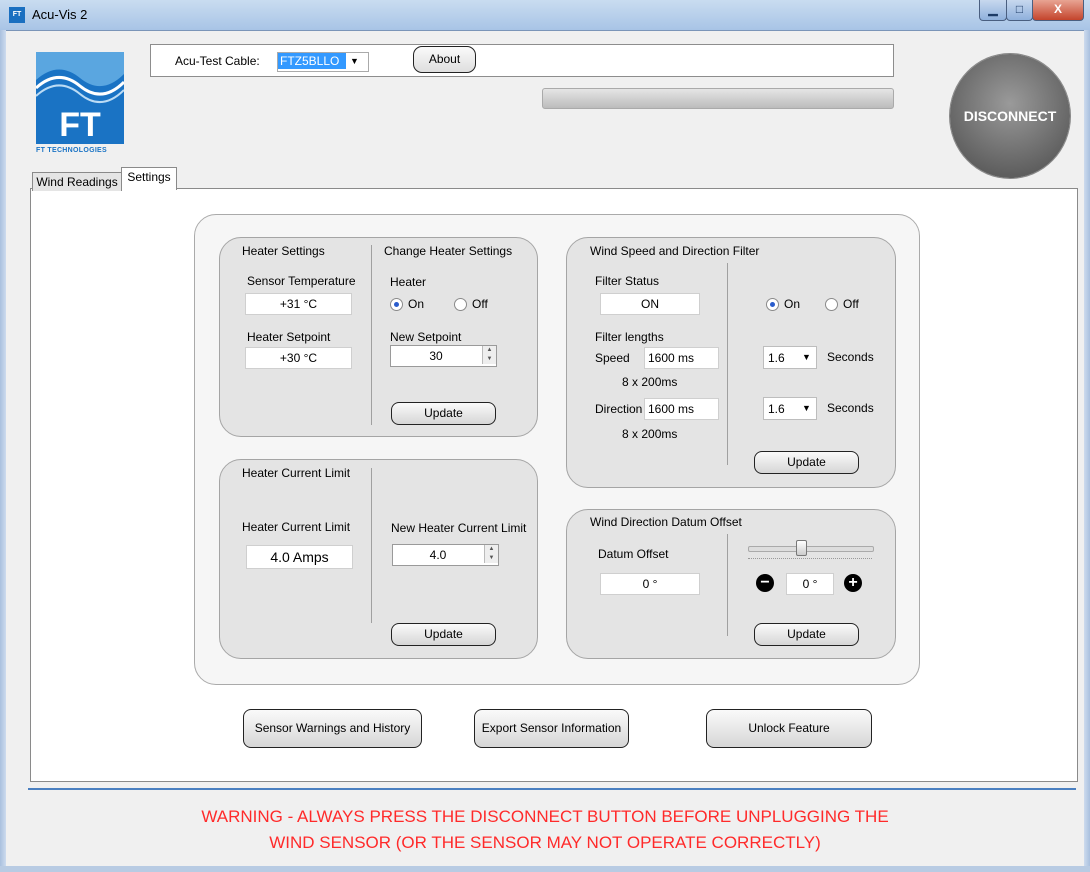 This screenshot has width=1090, height=872. What do you see at coordinates (480, 304) in the screenshot?
I see `heater-off-label: Off` at bounding box center [480, 304].